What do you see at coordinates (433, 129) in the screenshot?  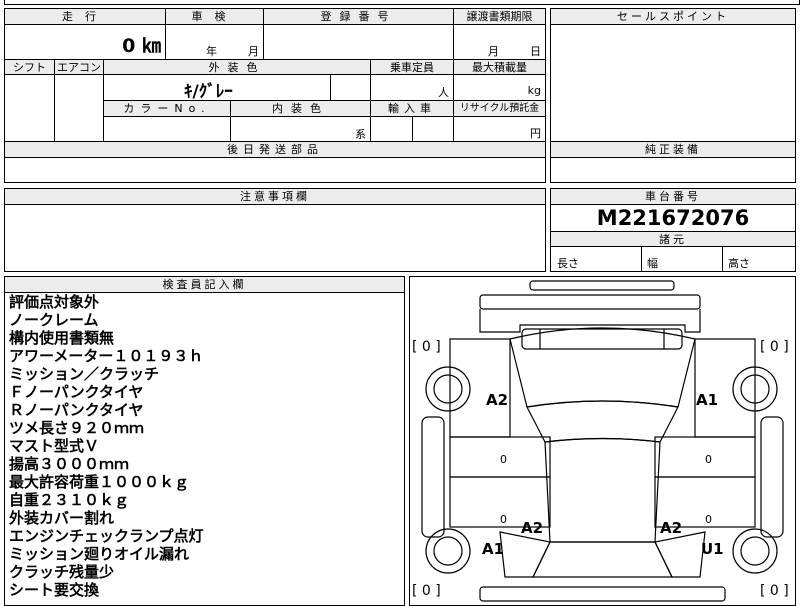 I see `import-cell-b` at bounding box center [433, 129].